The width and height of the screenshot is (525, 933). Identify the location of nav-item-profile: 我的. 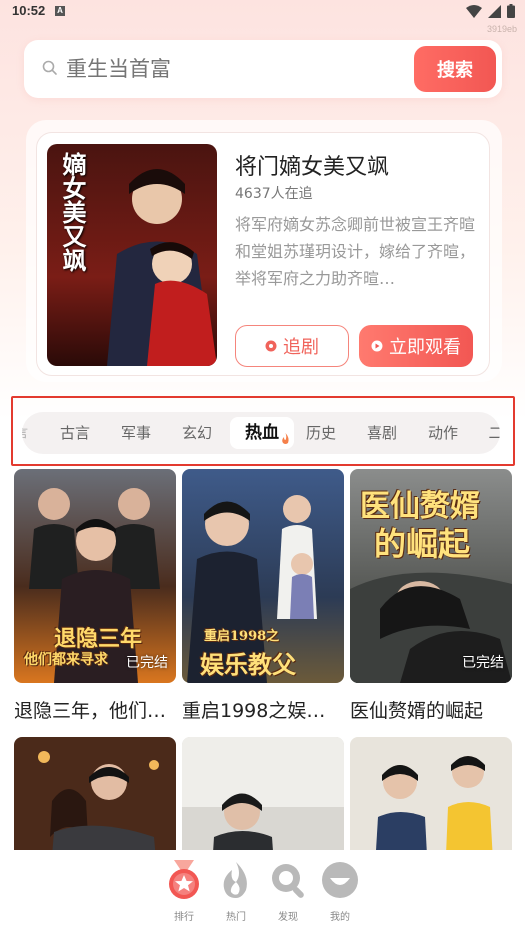
(340, 891).